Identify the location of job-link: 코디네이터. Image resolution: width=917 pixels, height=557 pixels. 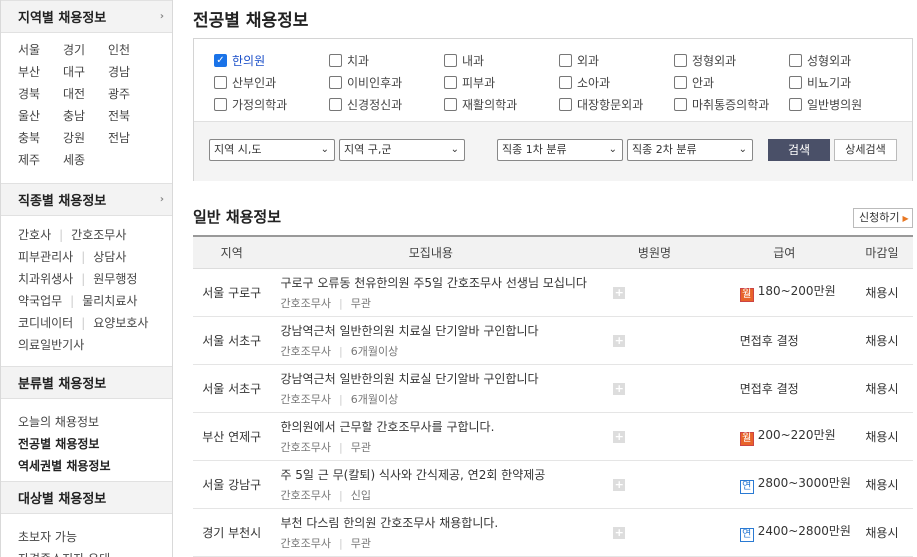
(45, 323).